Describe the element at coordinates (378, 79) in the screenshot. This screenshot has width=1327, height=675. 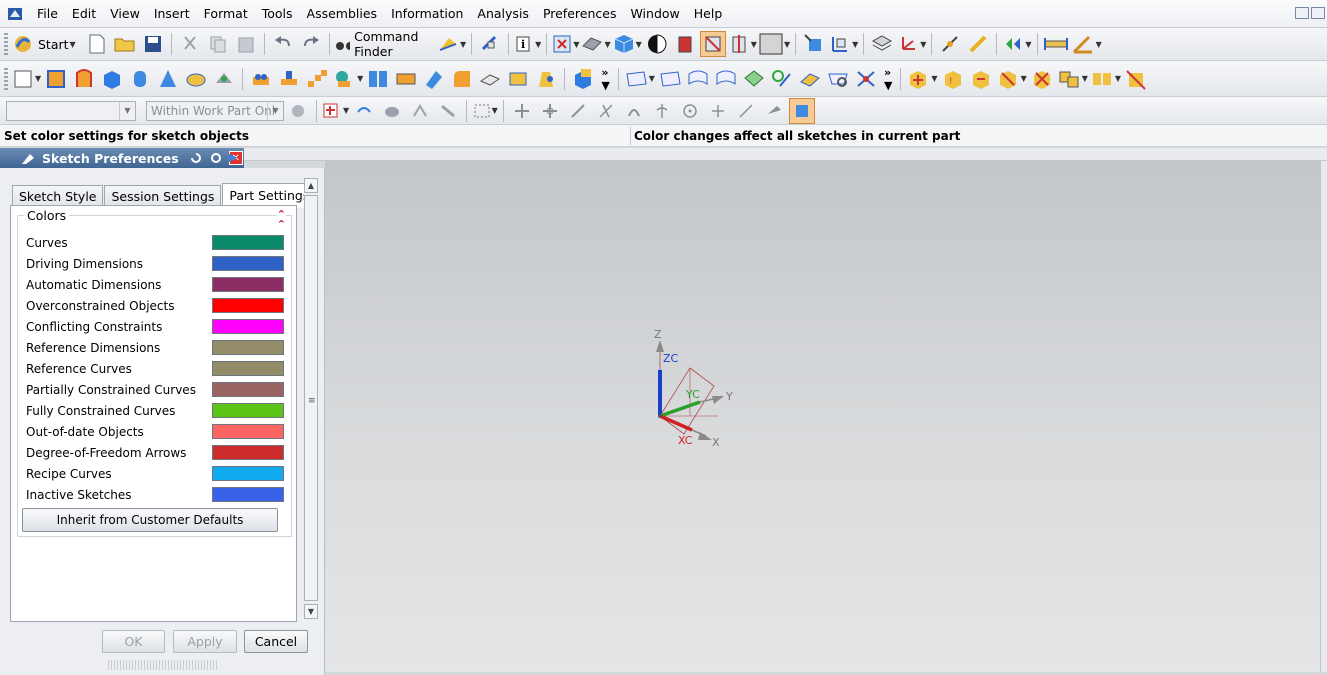
I see `book-icon` at that location.